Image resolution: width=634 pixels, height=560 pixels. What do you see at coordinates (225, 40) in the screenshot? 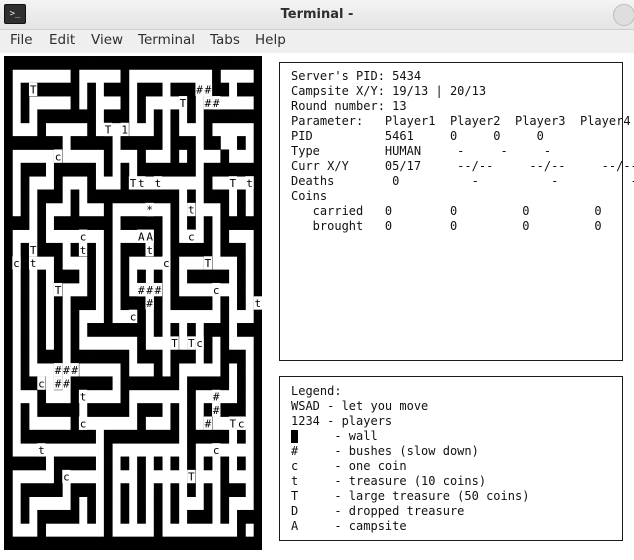
I see `menu-tabs: Tabs` at bounding box center [225, 40].